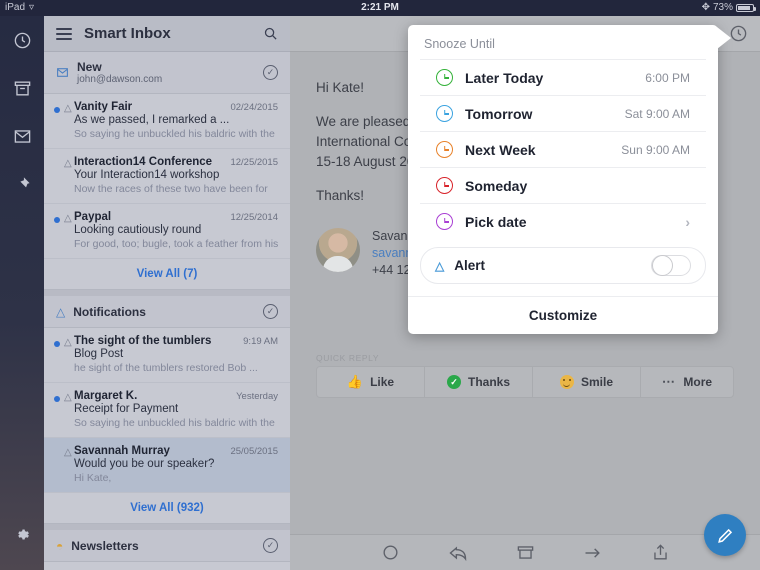 This screenshot has height=570, width=760. What do you see at coordinates (106, 396) in the screenshot?
I see `row-sender: Margaret K.` at bounding box center [106, 396].